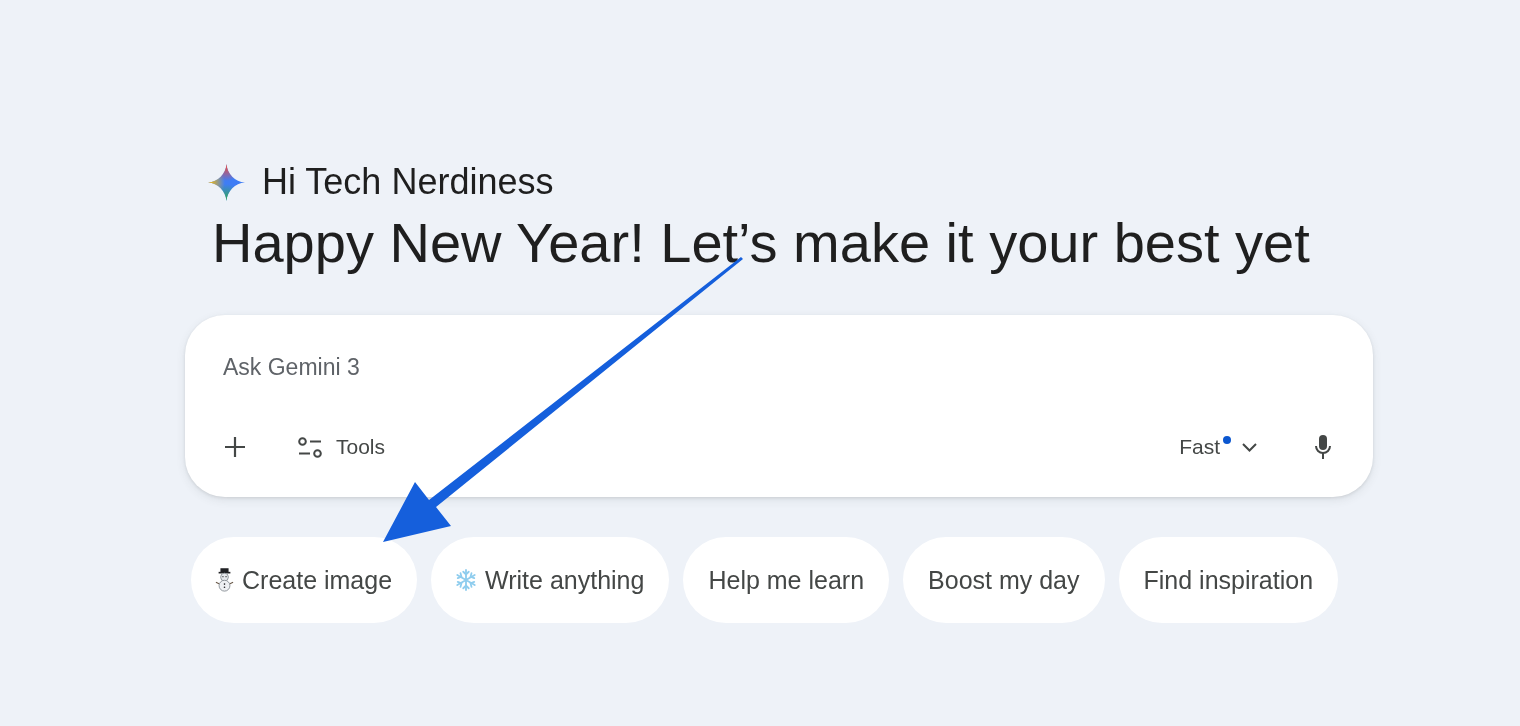 The width and height of the screenshot is (1520, 726). I want to click on snowflake-icon, so click(466, 580).